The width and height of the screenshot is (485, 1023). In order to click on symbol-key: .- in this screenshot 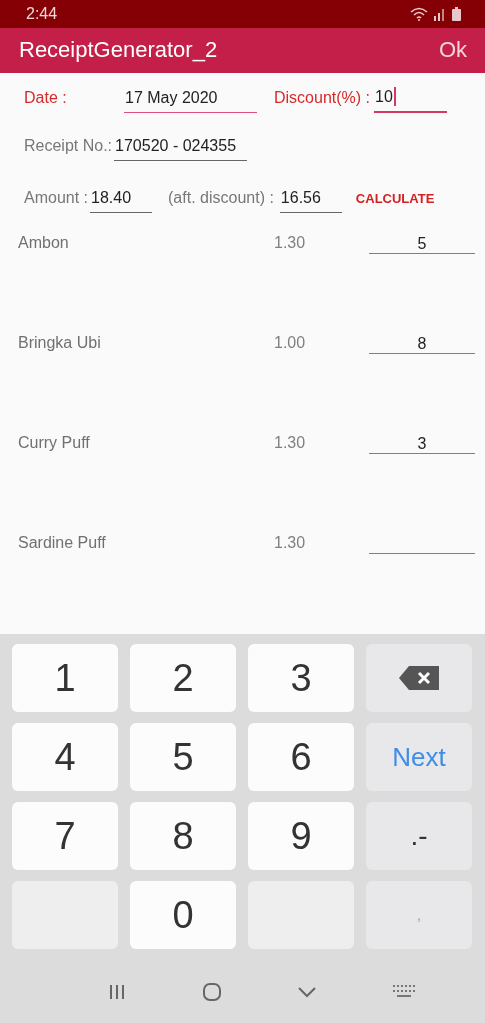, I will do `click(419, 836)`.